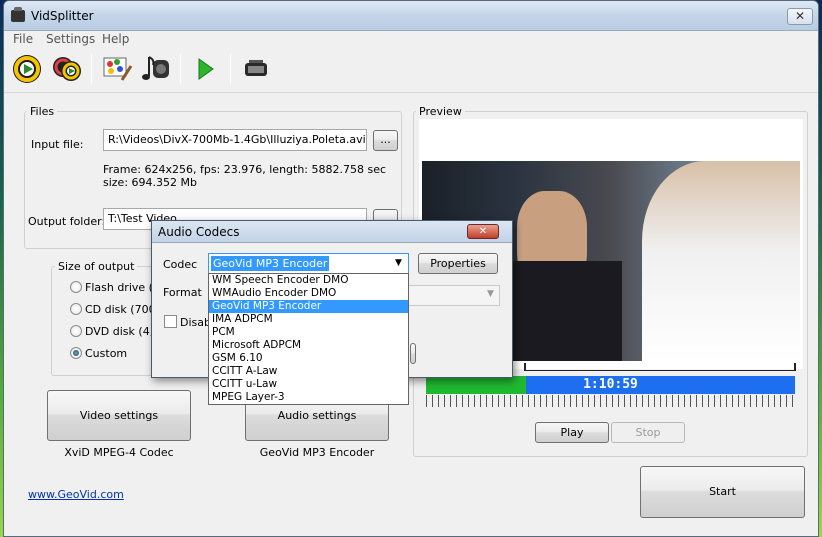 The image size is (822, 537). What do you see at coordinates (308, 319) in the screenshot?
I see `codec-option: IMA ADPCM` at bounding box center [308, 319].